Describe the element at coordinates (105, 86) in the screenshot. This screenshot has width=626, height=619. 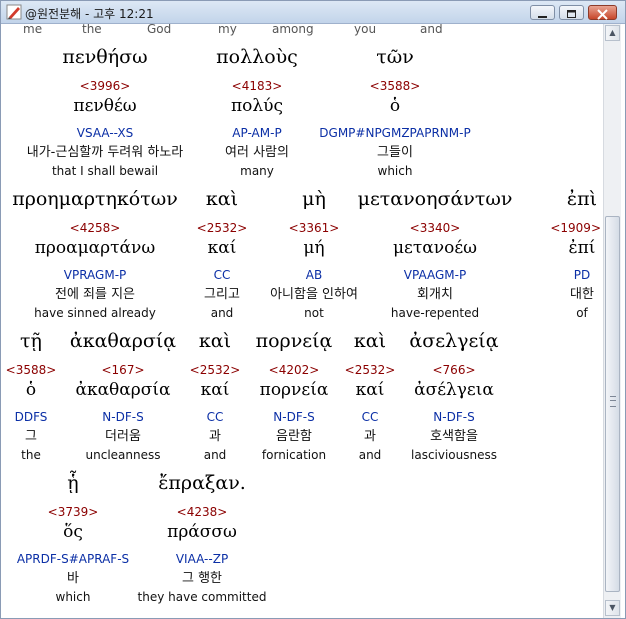
I see `strong-number: <3996>` at that location.